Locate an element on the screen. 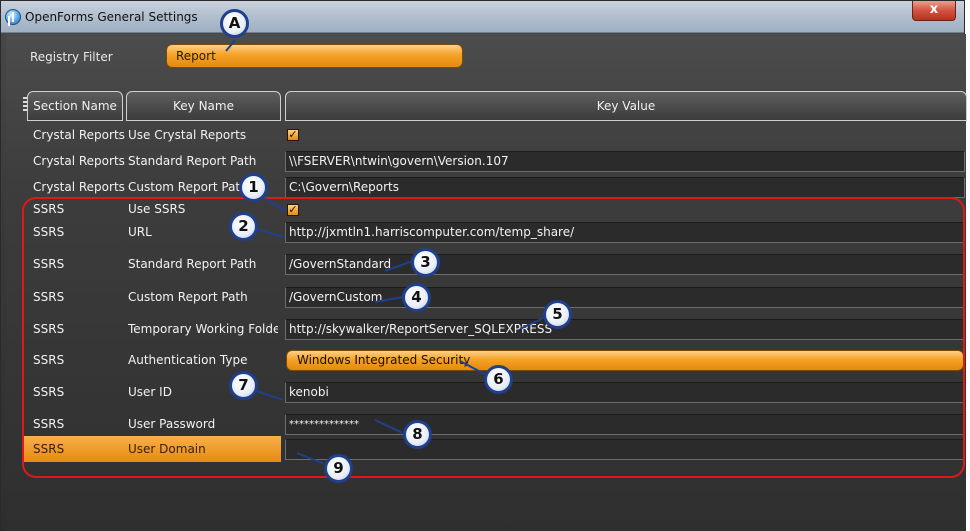 This screenshot has width=970, height=531. callout-9: 9 is located at coordinates (338, 468).